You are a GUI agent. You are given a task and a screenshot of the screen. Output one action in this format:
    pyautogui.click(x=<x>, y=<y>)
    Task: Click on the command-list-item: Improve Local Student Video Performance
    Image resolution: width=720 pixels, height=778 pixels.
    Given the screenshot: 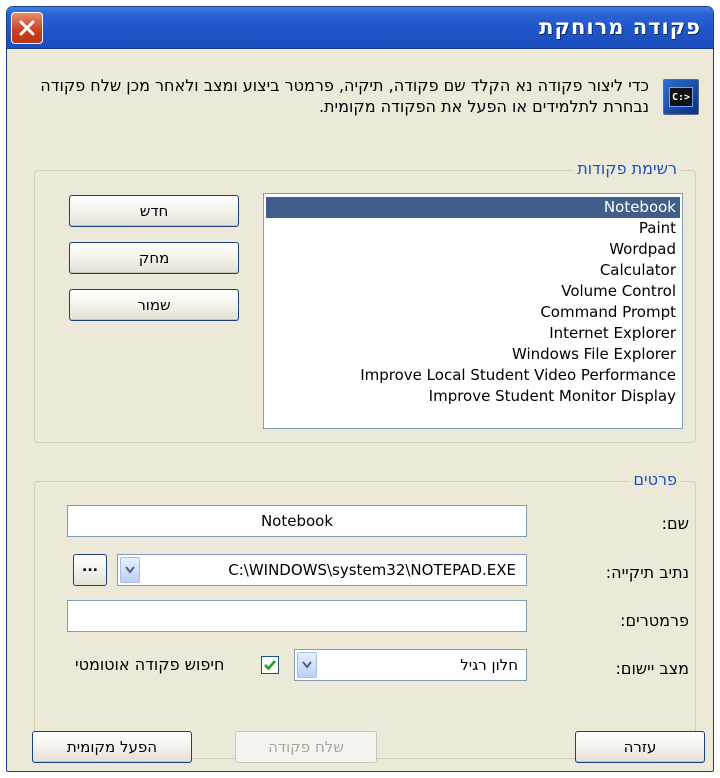 What is the action you would take?
    pyautogui.click(x=473, y=375)
    